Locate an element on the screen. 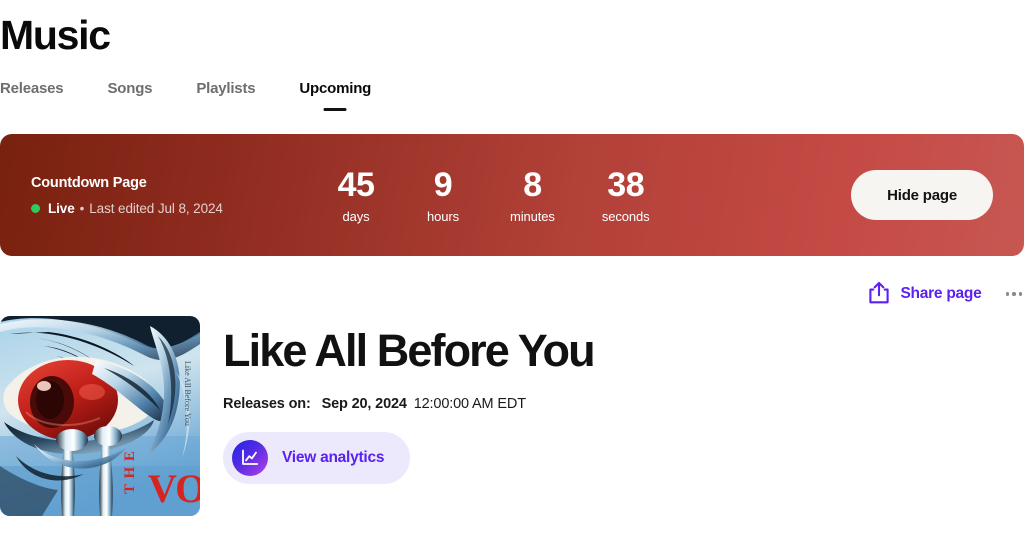  countdown-page-status: Live • Last edited Jul 8, 2024 is located at coordinates (183, 208).